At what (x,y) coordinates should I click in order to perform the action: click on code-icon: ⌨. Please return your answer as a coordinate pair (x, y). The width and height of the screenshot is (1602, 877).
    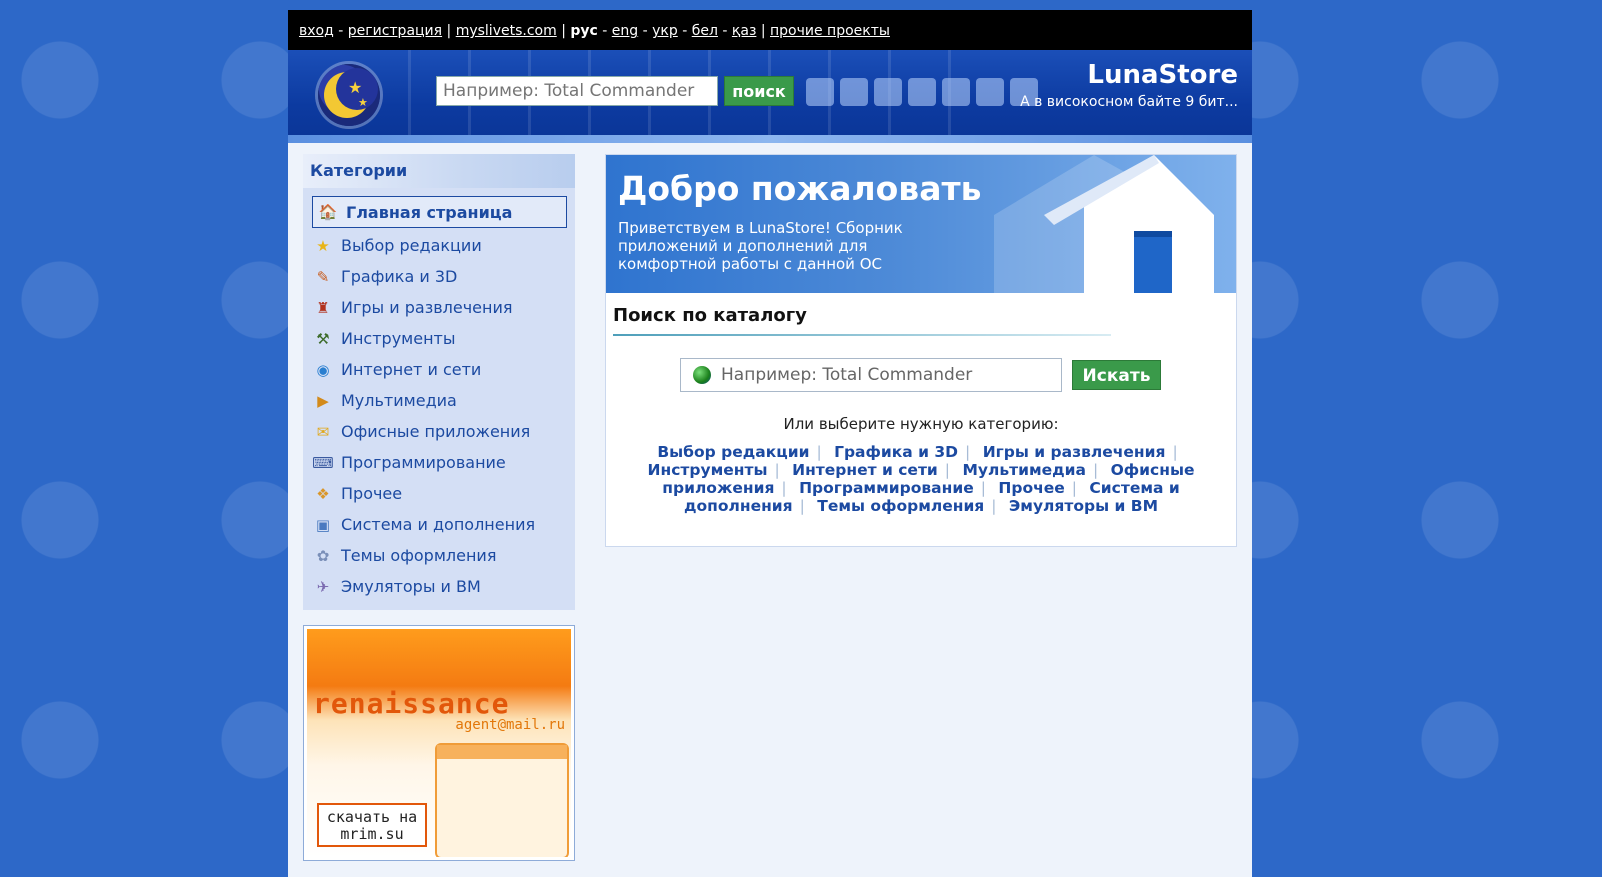
    Looking at the image, I should click on (323, 462).